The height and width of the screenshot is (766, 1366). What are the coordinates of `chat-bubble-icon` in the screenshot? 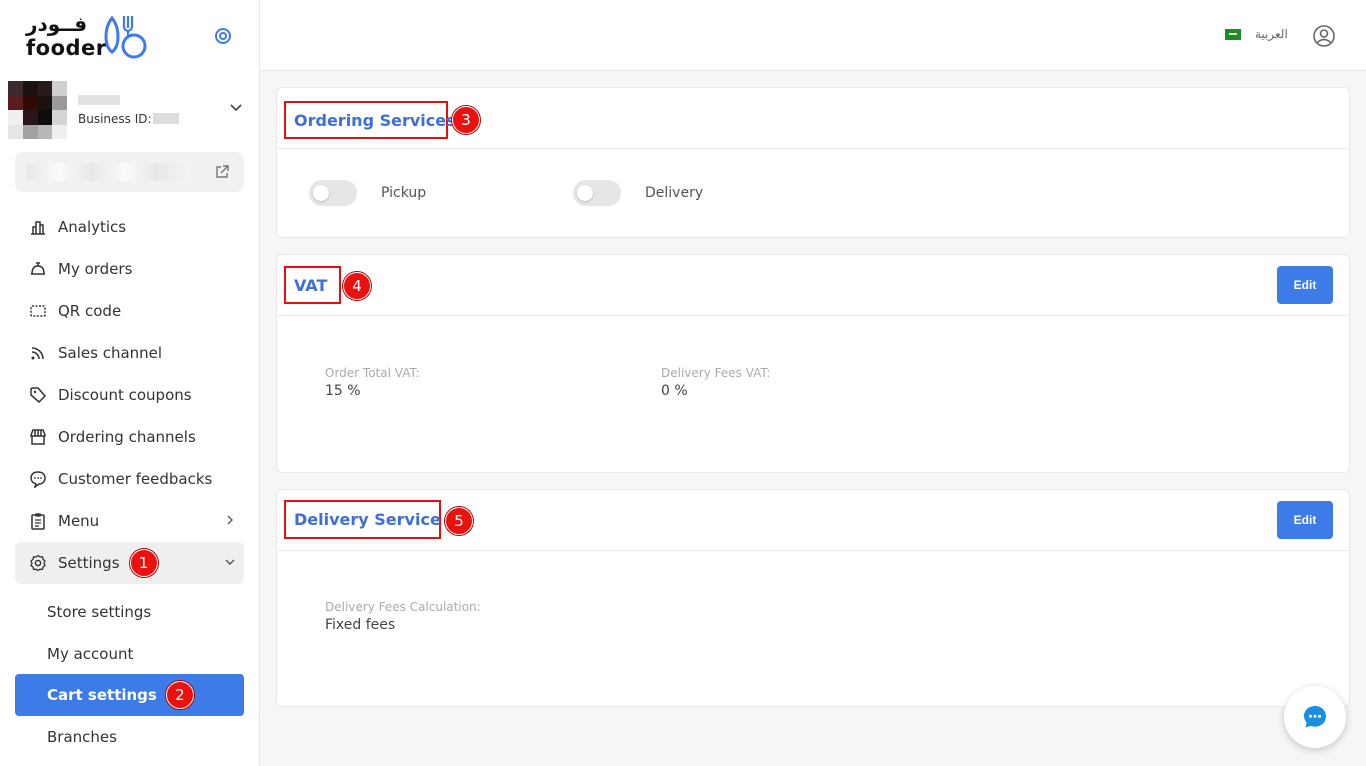 It's located at (1315, 717).